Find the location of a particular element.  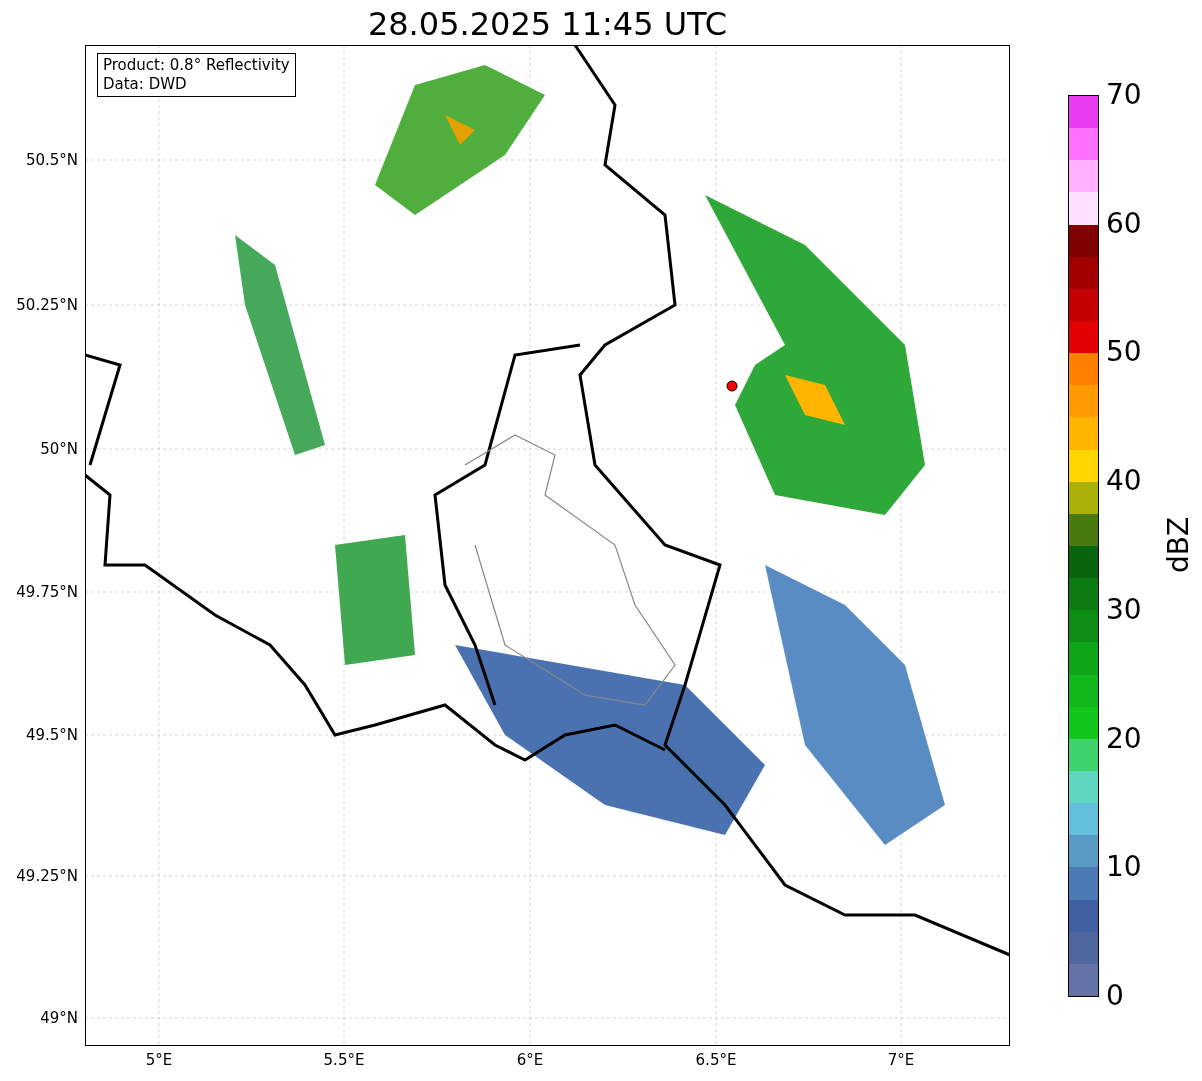

x-tick-label: 6°E is located at coordinates (530, 1060).